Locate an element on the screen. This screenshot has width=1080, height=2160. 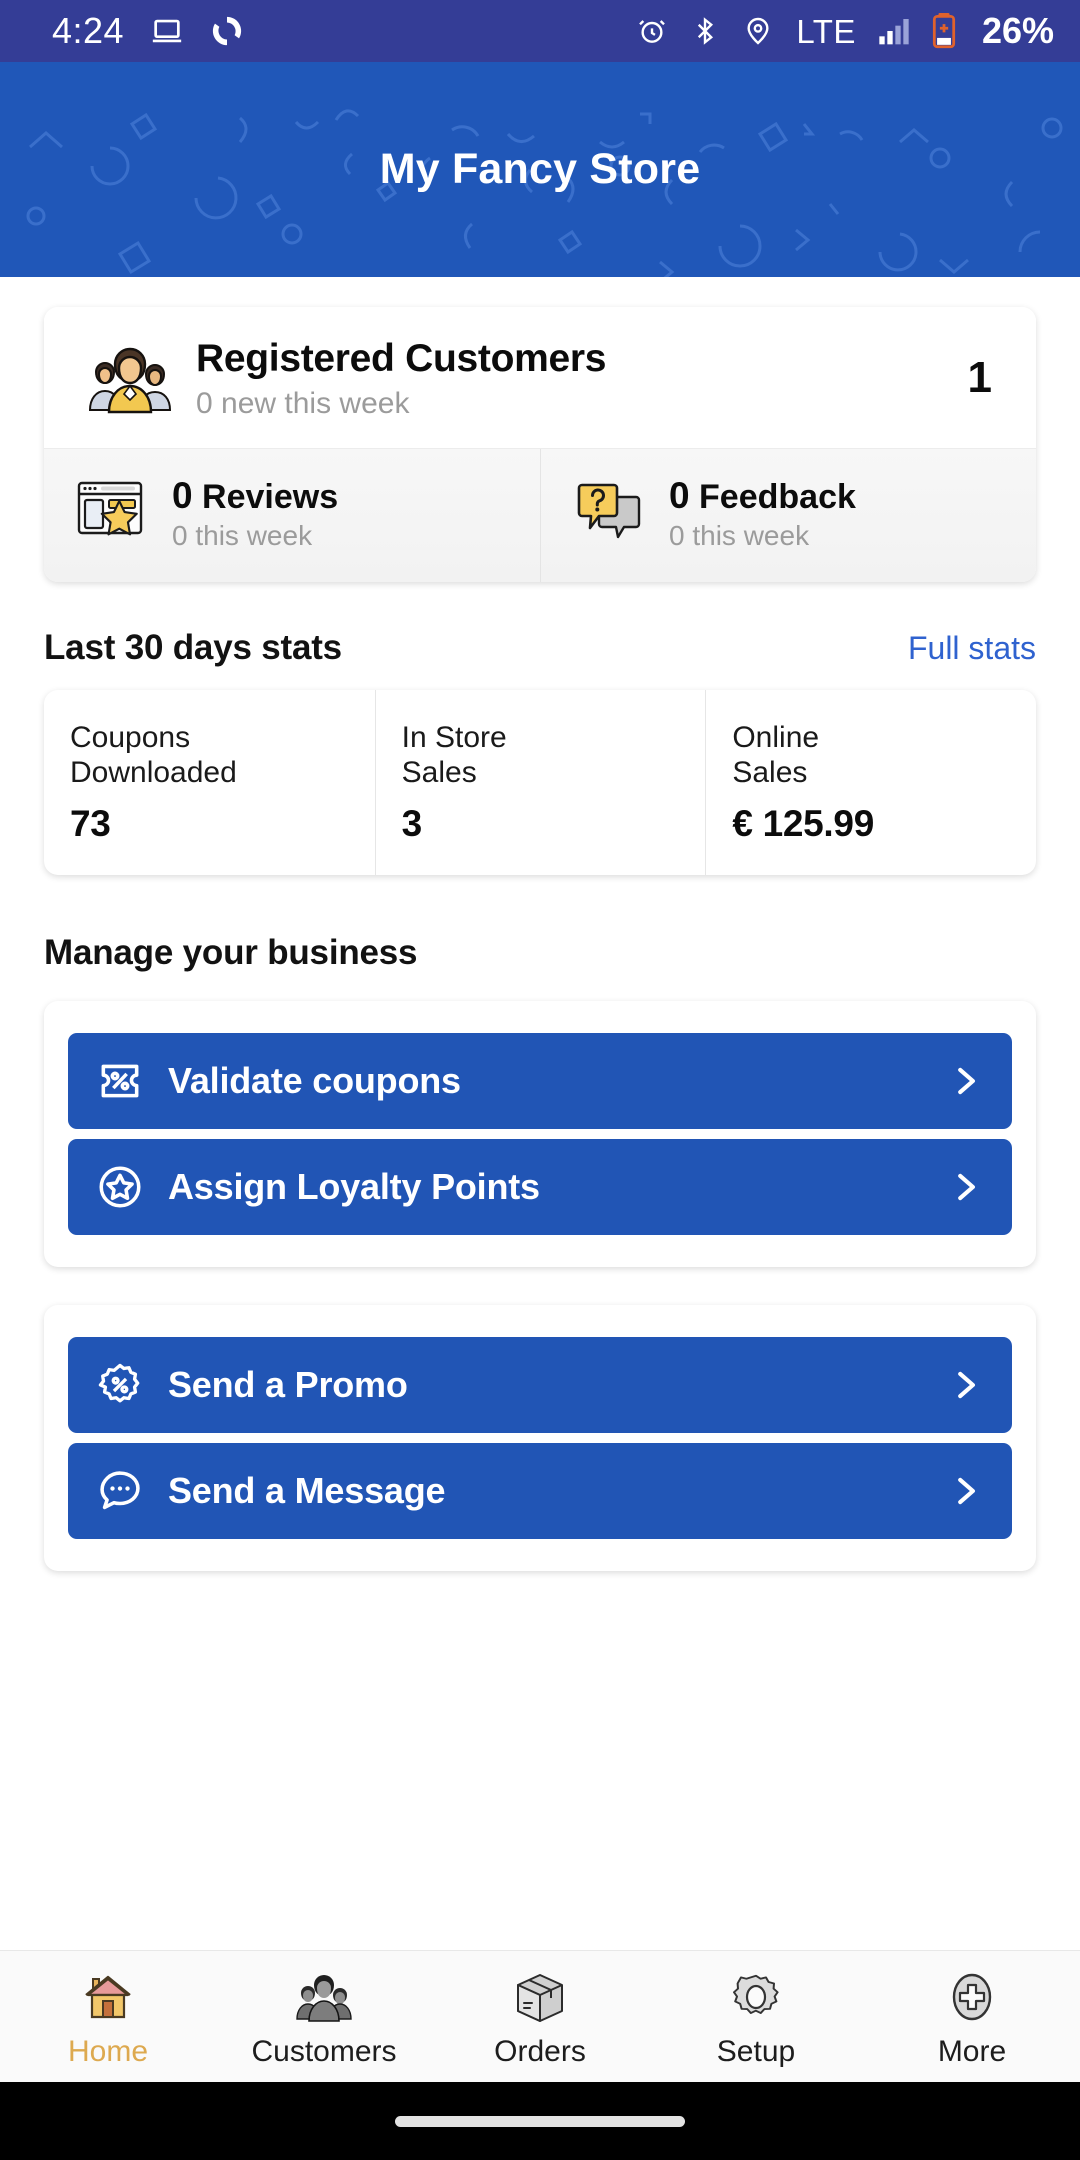
store-title: My Fancy Store is located at coordinates (540, 169).